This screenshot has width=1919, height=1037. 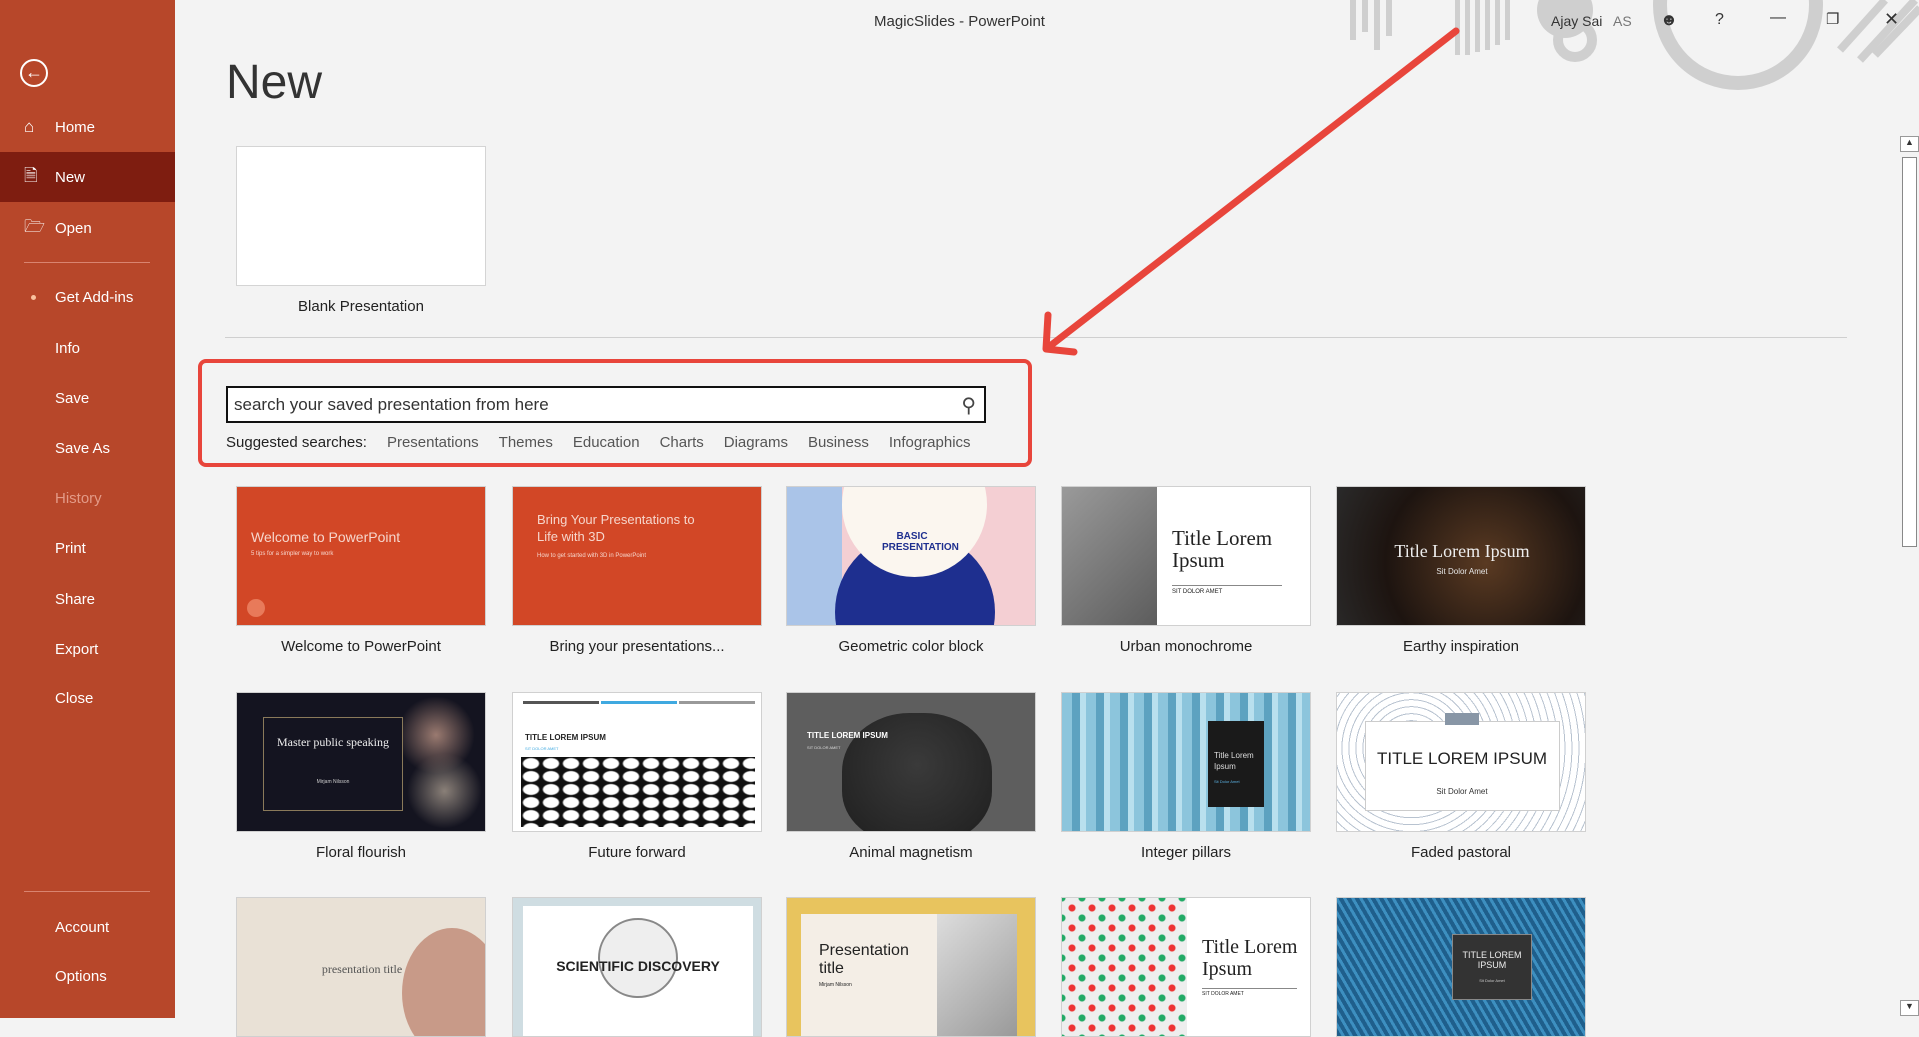 I want to click on template-label: Integer pillars, so click(x=1186, y=852).